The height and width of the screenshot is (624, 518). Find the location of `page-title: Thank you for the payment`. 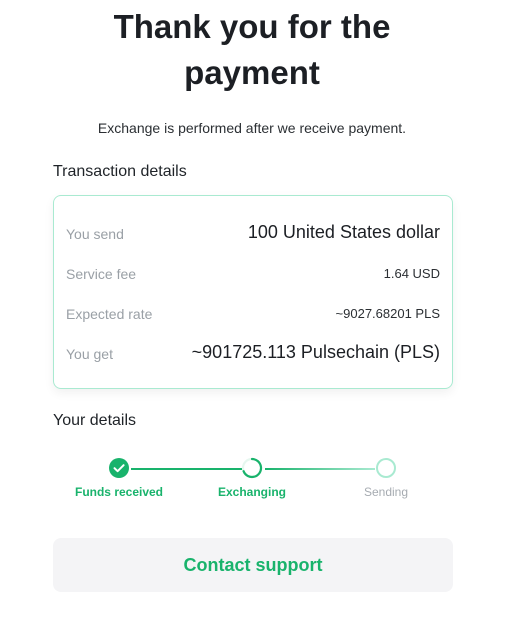

page-title: Thank you for the payment is located at coordinates (252, 50).